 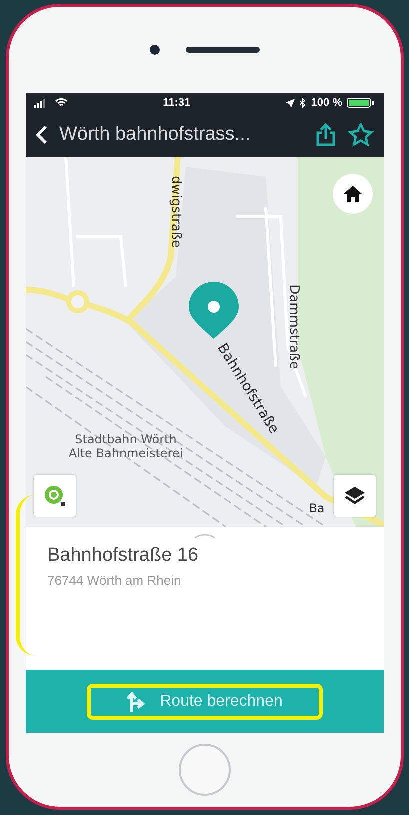 I want to click on battery-icon, so click(x=361, y=103).